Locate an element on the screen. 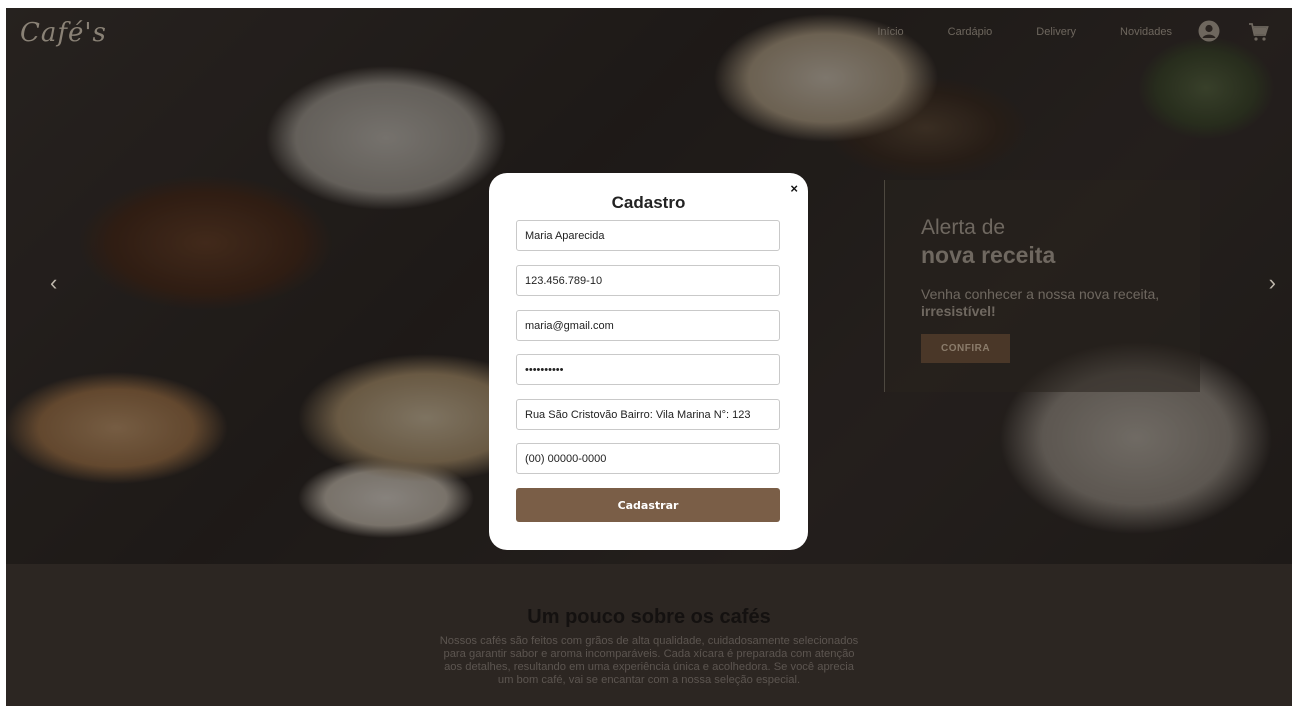 The height and width of the screenshot is (706, 1292). nav-item-cardapio: Cardápio is located at coordinates (970, 32).